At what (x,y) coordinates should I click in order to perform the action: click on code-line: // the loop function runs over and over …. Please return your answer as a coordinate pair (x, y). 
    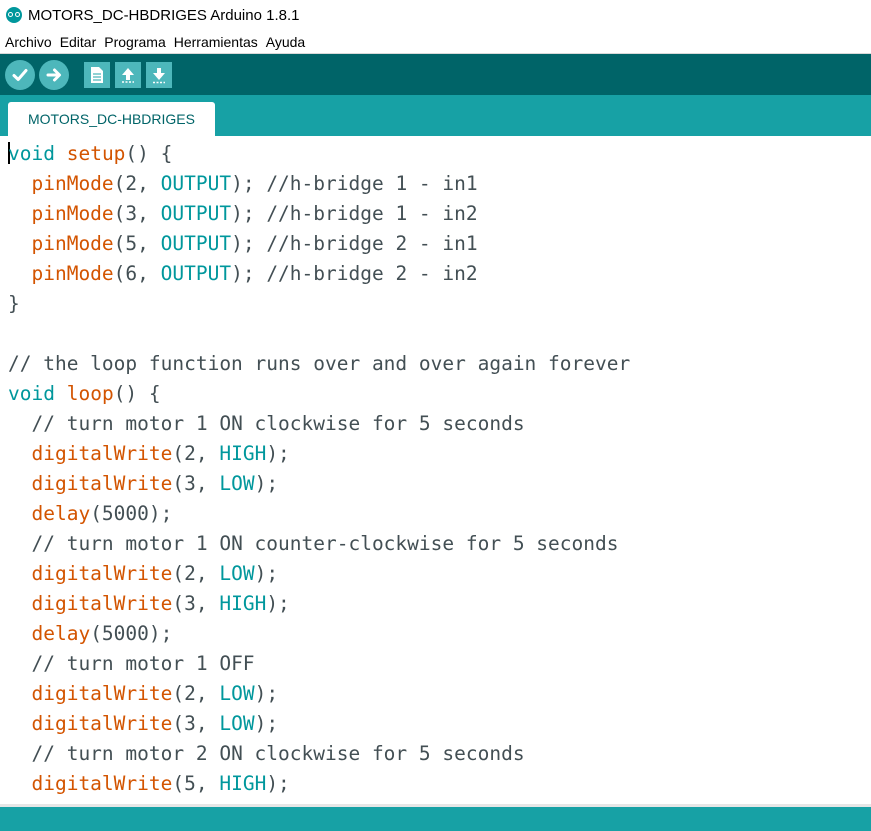
    Looking at the image, I should click on (319, 364).